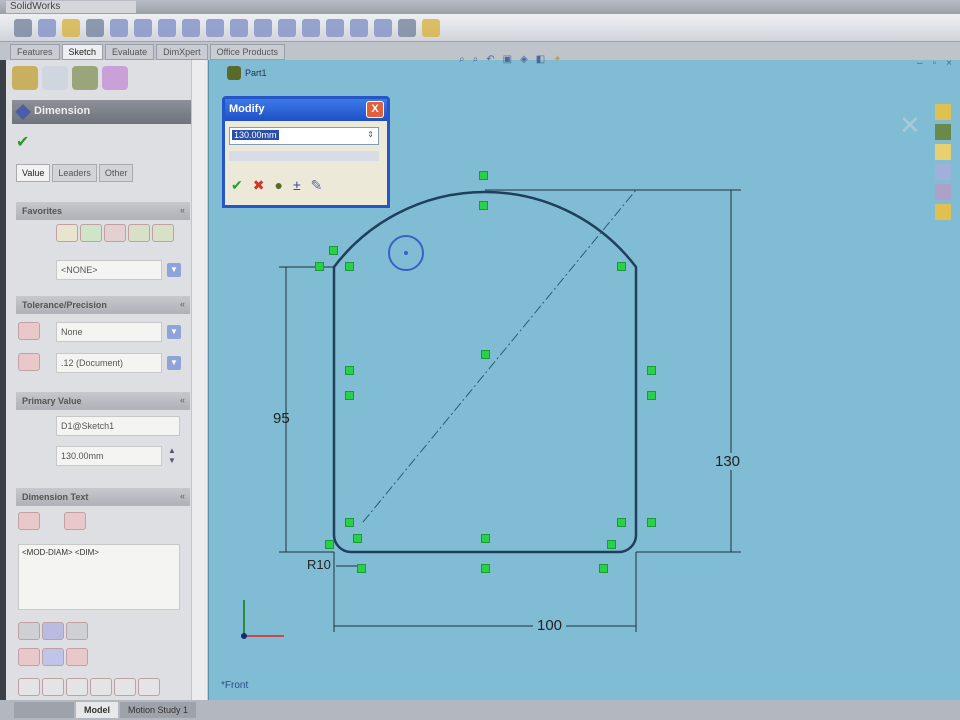 This screenshot has height=720, width=960. Describe the element at coordinates (255, 135) in the screenshot. I see `modify-value: 130.00mm` at that location.